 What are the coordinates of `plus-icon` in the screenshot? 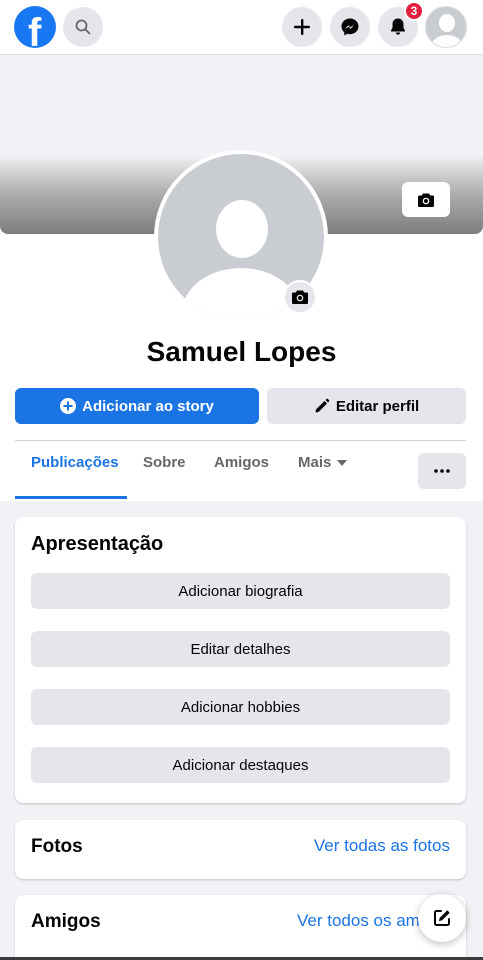 It's located at (302, 27).